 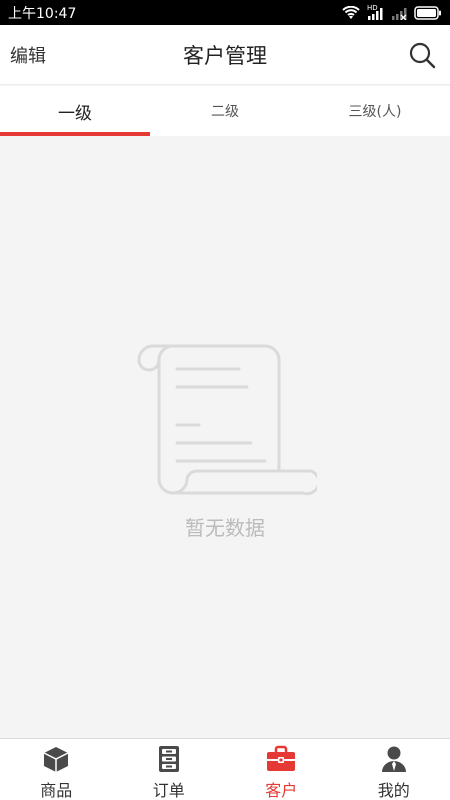 I want to click on empty-message: 暂无数据, so click(x=225, y=528).